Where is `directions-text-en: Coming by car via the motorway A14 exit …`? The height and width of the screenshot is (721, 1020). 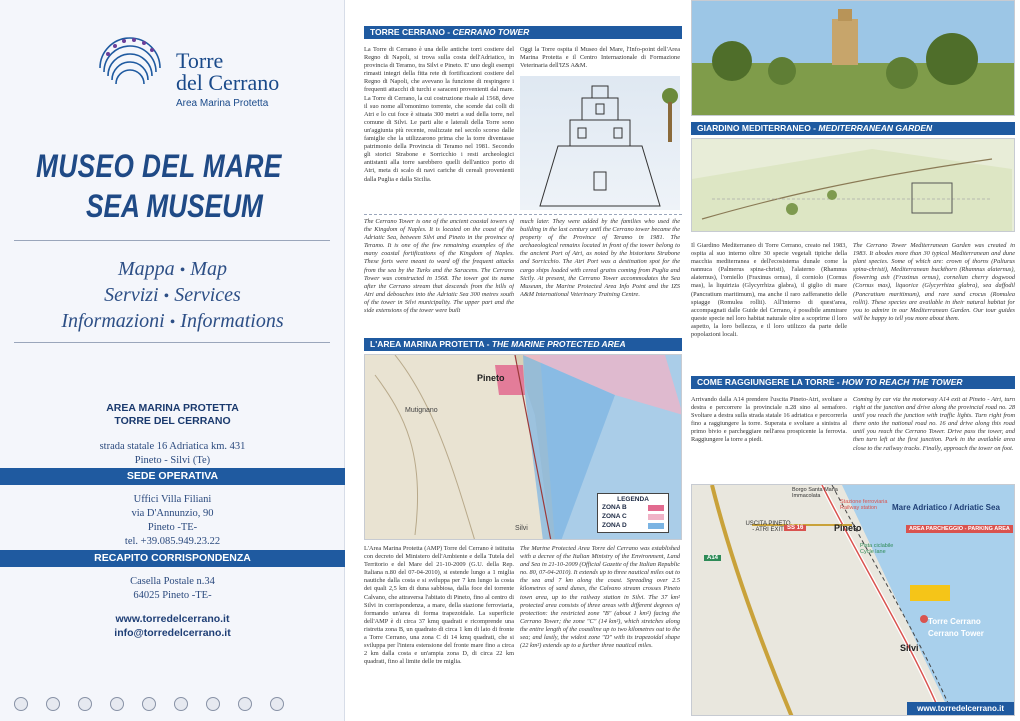
directions-text-en: Coming by car via the motorway A14 exit … is located at coordinates (934, 424).